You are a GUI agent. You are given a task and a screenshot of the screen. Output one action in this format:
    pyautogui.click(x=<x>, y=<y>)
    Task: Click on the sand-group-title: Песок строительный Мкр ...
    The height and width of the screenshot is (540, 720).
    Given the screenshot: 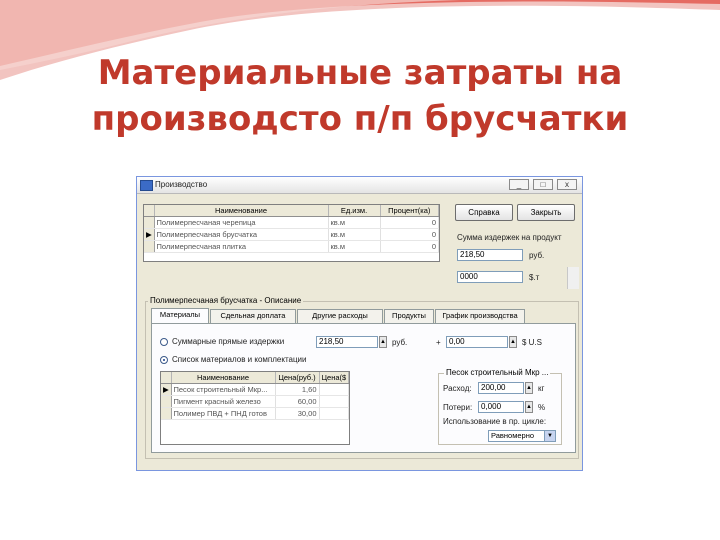 What is the action you would take?
    pyautogui.click(x=497, y=372)
    